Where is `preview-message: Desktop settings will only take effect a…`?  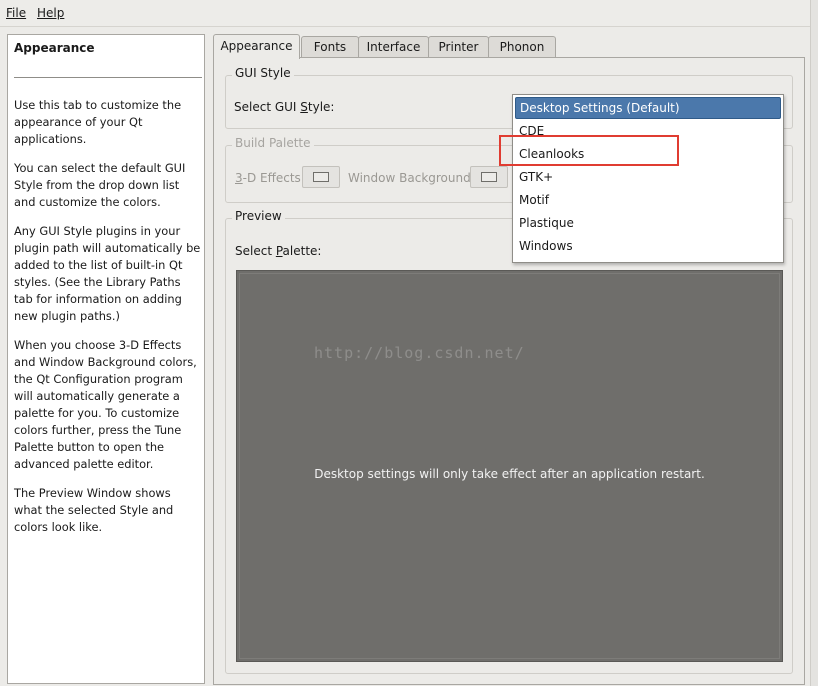 preview-message: Desktop settings will only take effect a… is located at coordinates (509, 474).